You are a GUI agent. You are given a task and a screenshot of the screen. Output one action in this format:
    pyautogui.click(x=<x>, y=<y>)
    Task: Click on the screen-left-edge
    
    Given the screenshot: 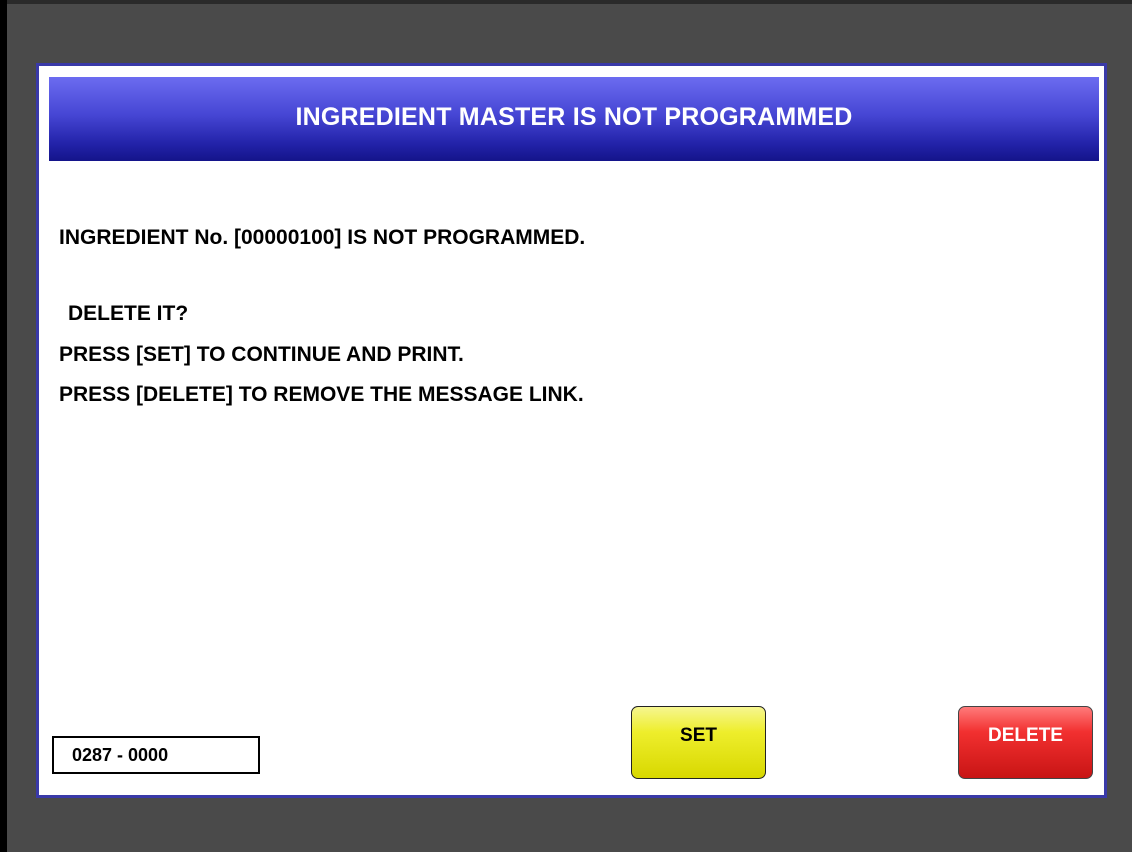 What is the action you would take?
    pyautogui.click(x=3, y=426)
    